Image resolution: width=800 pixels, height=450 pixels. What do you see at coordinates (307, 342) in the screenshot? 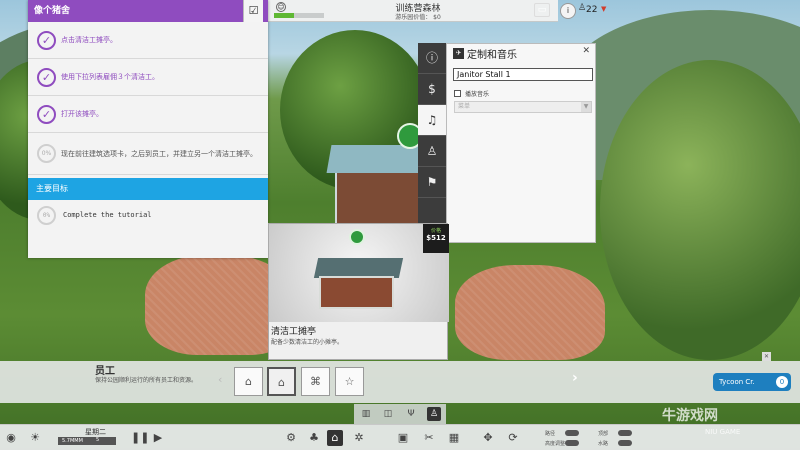
I see `preview-description: 配备少数清洁工的小摊亭。` at bounding box center [307, 342].